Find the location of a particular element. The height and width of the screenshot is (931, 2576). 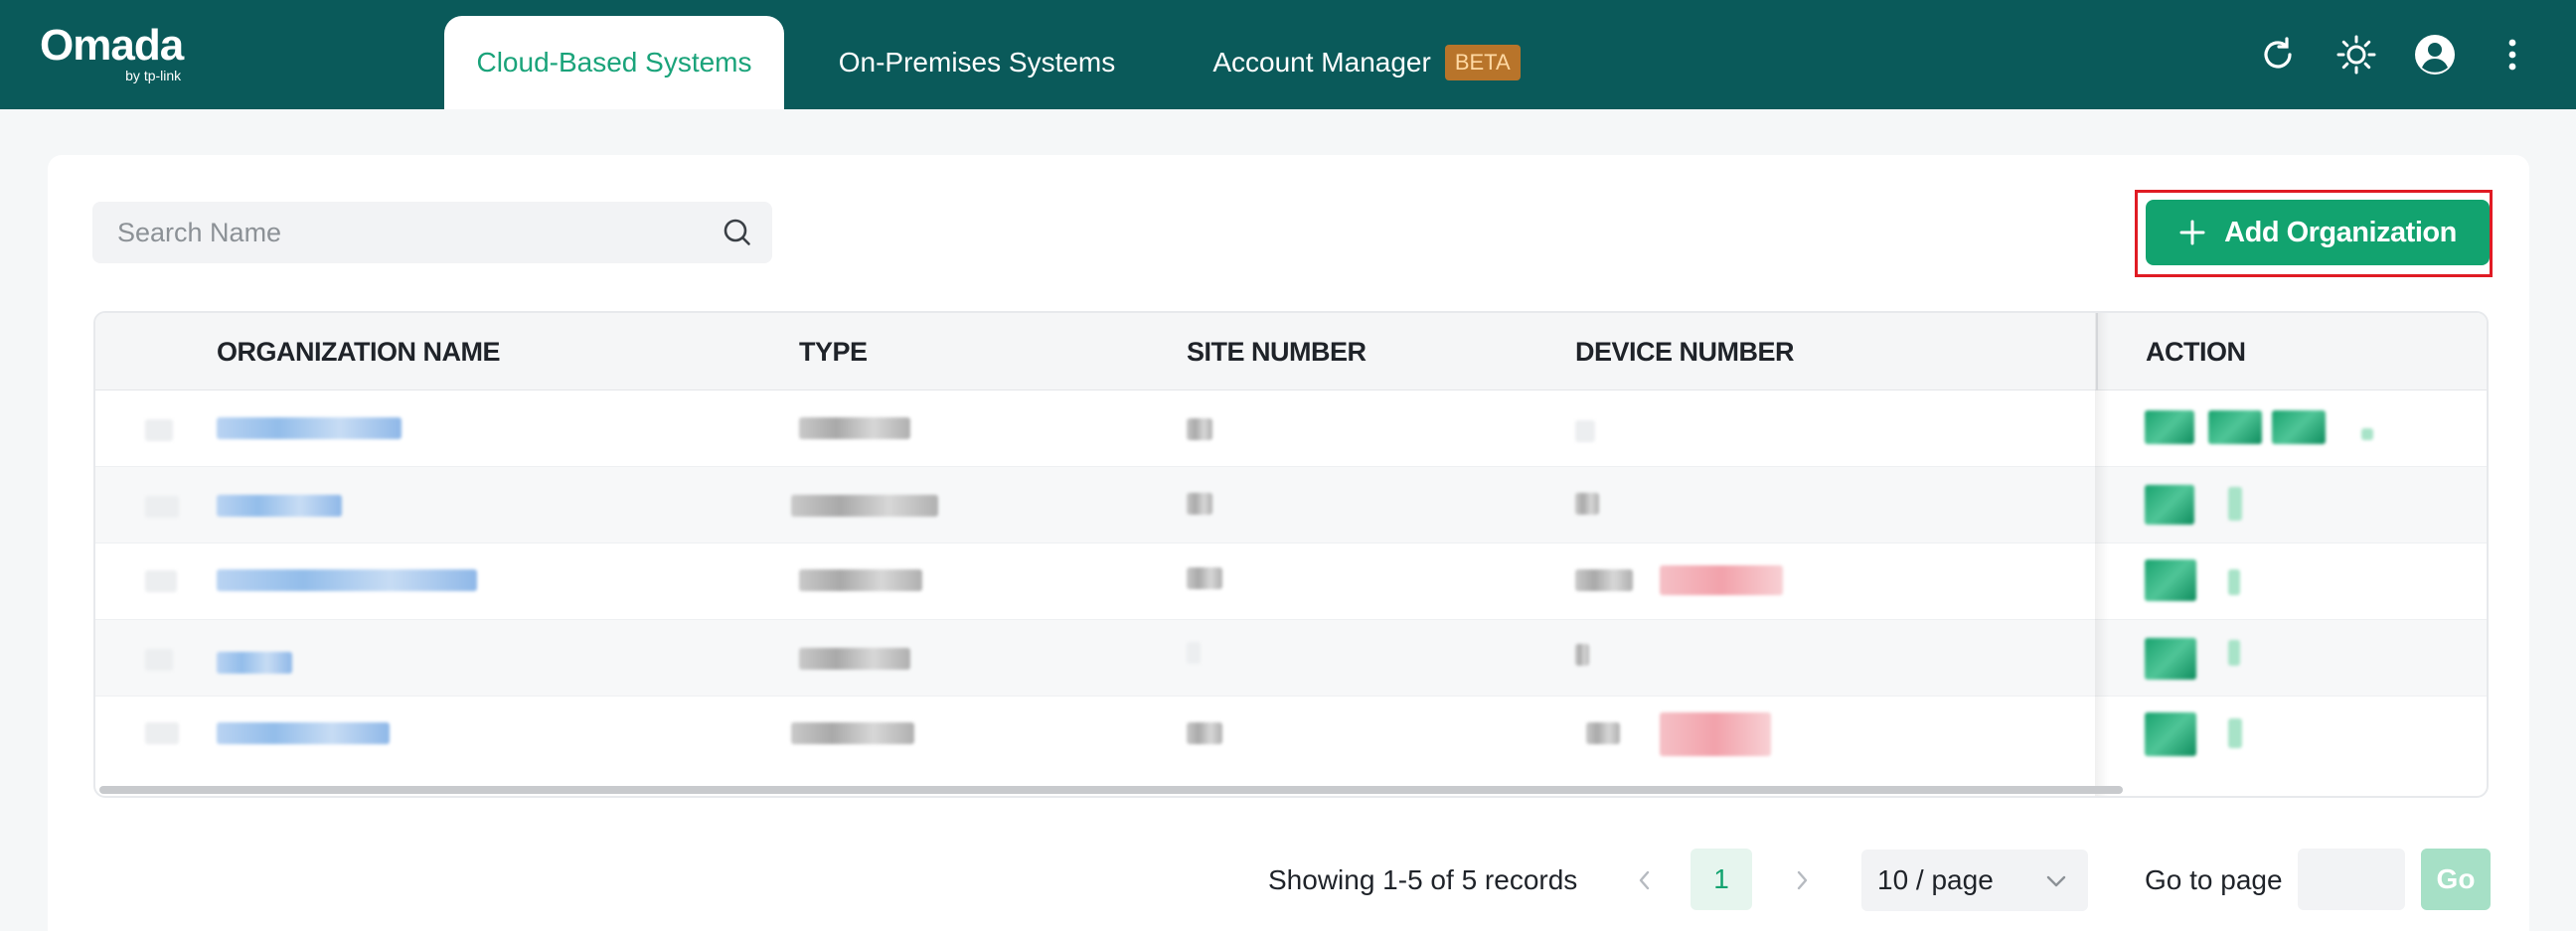

horizontal-scrollbar is located at coordinates (1111, 790).